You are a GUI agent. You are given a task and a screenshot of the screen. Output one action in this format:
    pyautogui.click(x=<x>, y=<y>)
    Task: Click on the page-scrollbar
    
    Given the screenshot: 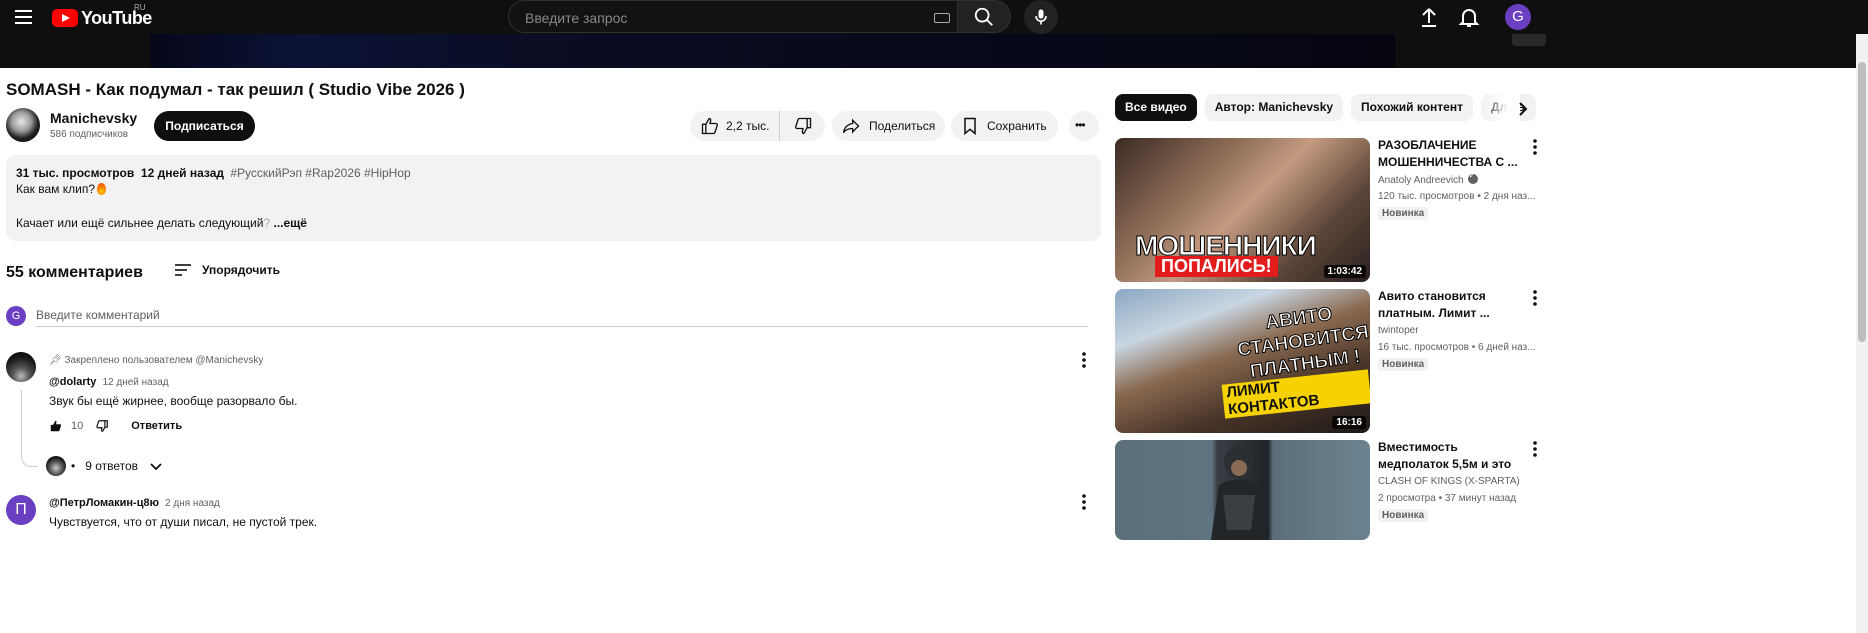 What is the action you would take?
    pyautogui.click(x=1862, y=333)
    